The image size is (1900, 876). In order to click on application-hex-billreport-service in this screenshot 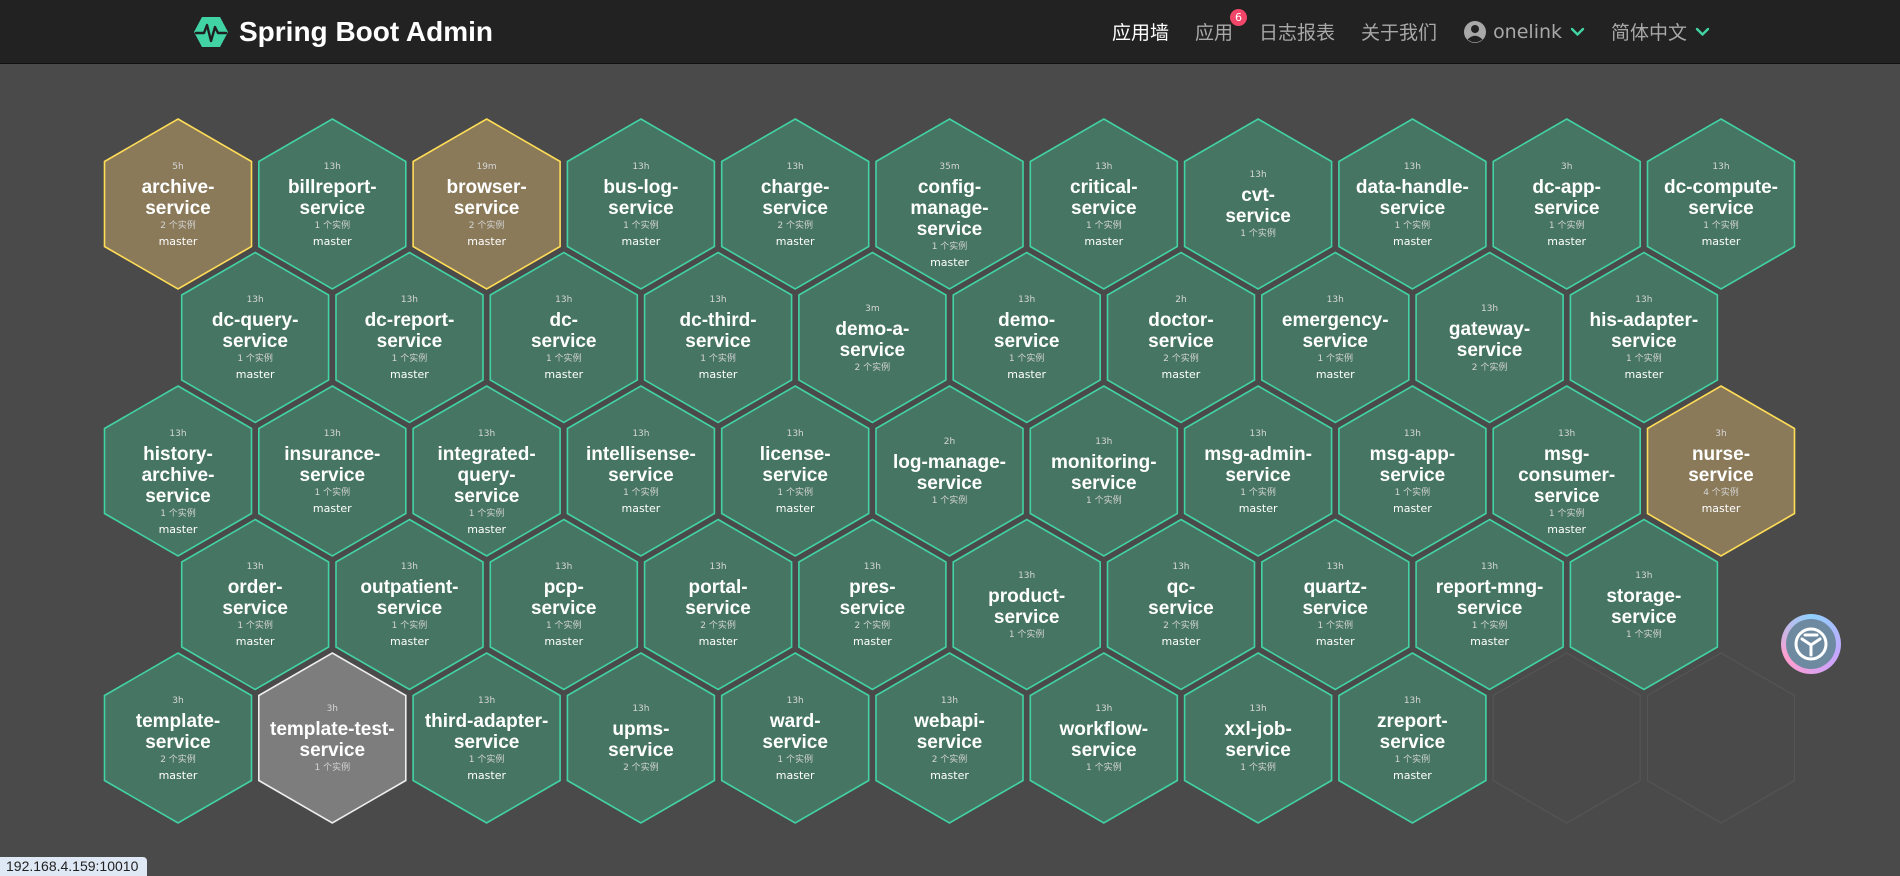, I will do `click(332, 204)`.